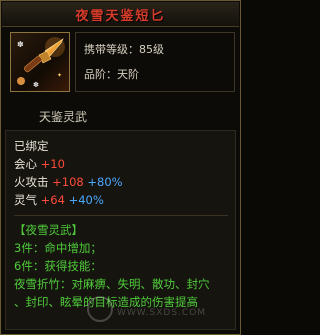 The height and width of the screenshot is (335, 320). I want to click on set-name: 【夜雪灵武】, so click(48, 230).